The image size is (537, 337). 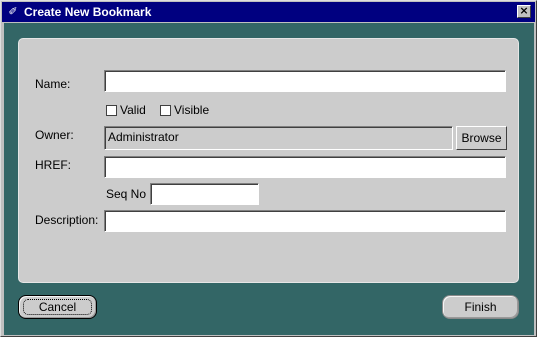 I want to click on owner-field: Administrator, so click(x=278, y=138).